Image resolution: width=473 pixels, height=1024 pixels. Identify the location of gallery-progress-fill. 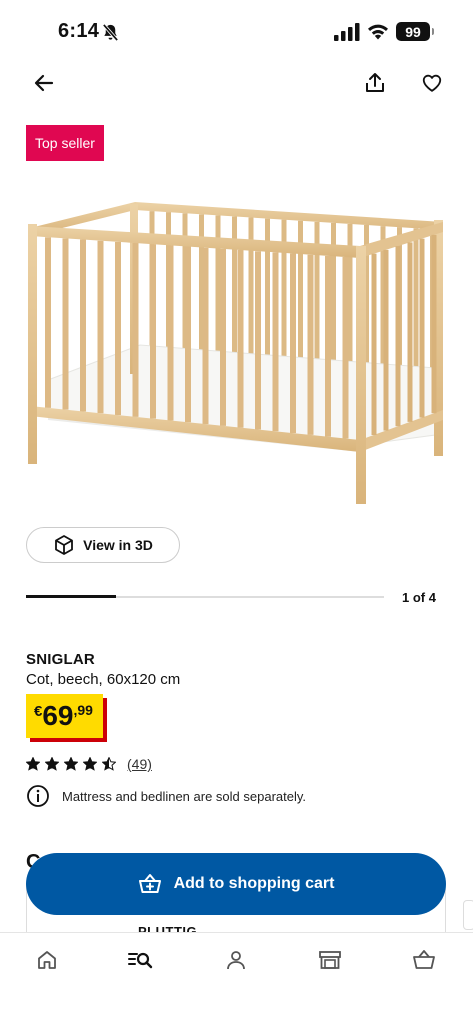
(71, 596).